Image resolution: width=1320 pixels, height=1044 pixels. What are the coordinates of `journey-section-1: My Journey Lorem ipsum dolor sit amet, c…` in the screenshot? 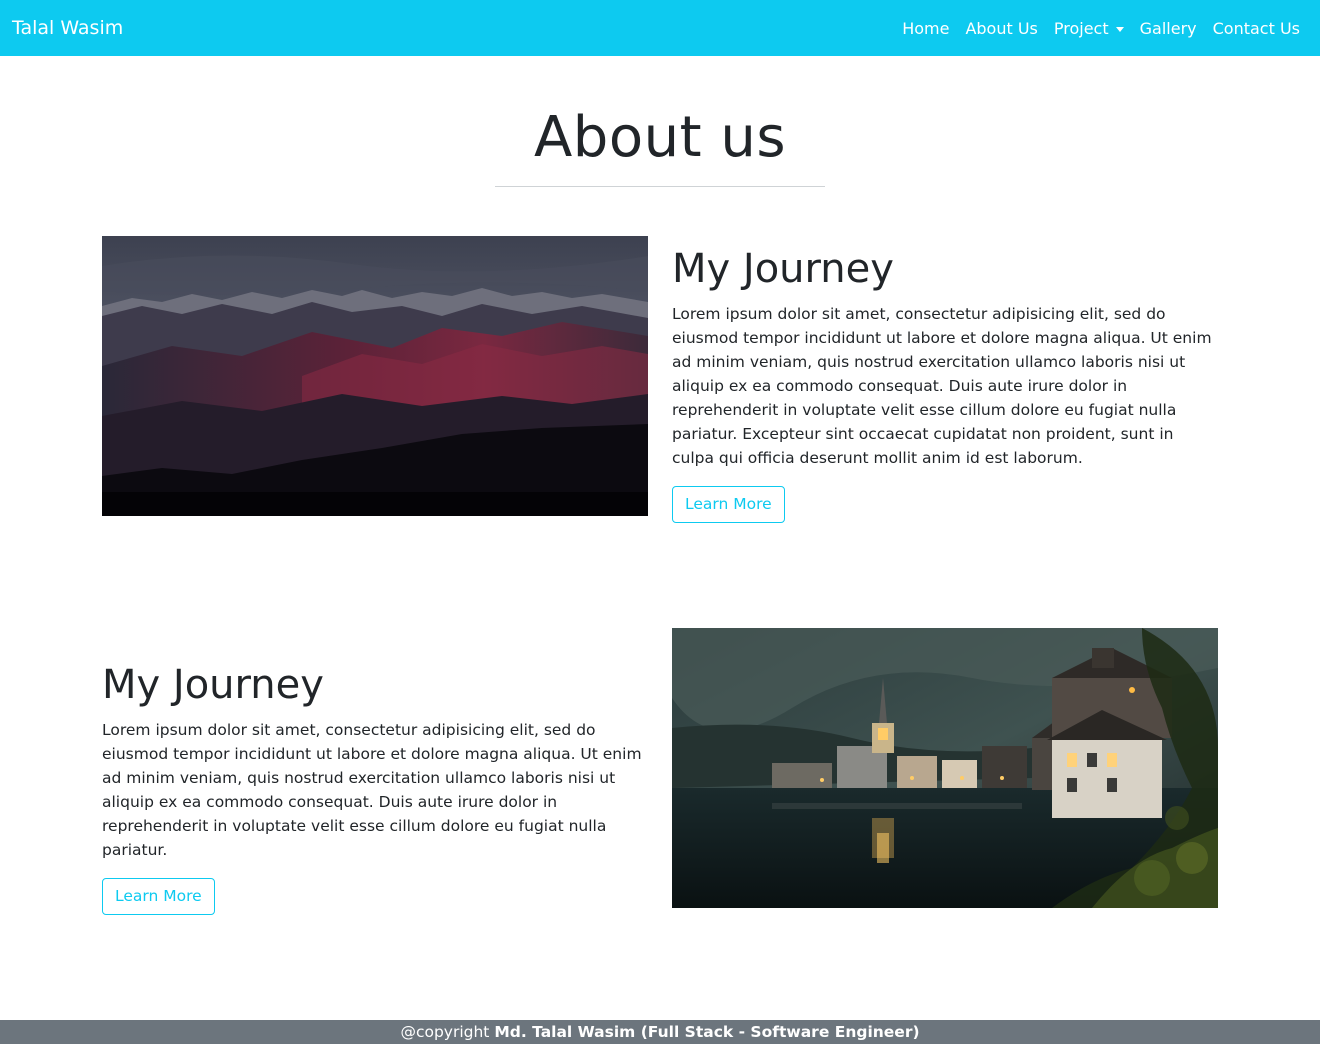 It's located at (945, 381).